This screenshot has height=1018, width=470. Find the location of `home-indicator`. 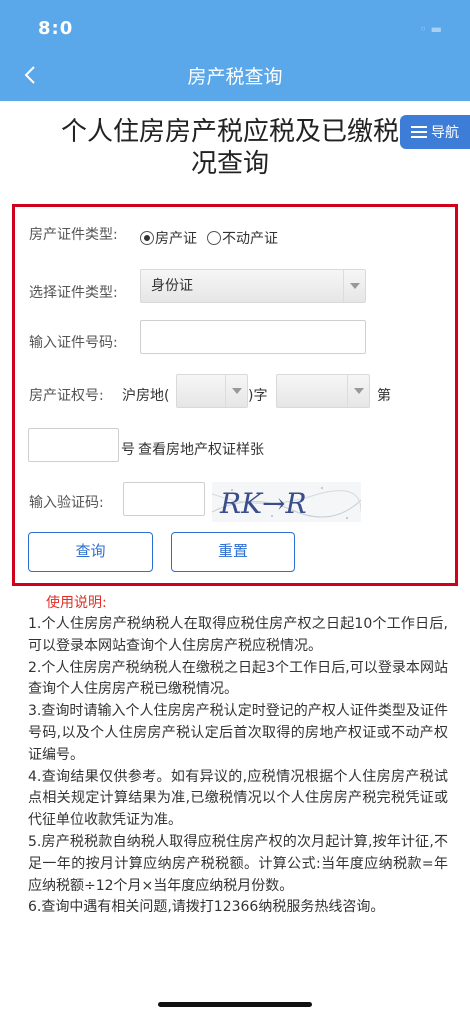

home-indicator is located at coordinates (235, 1004).